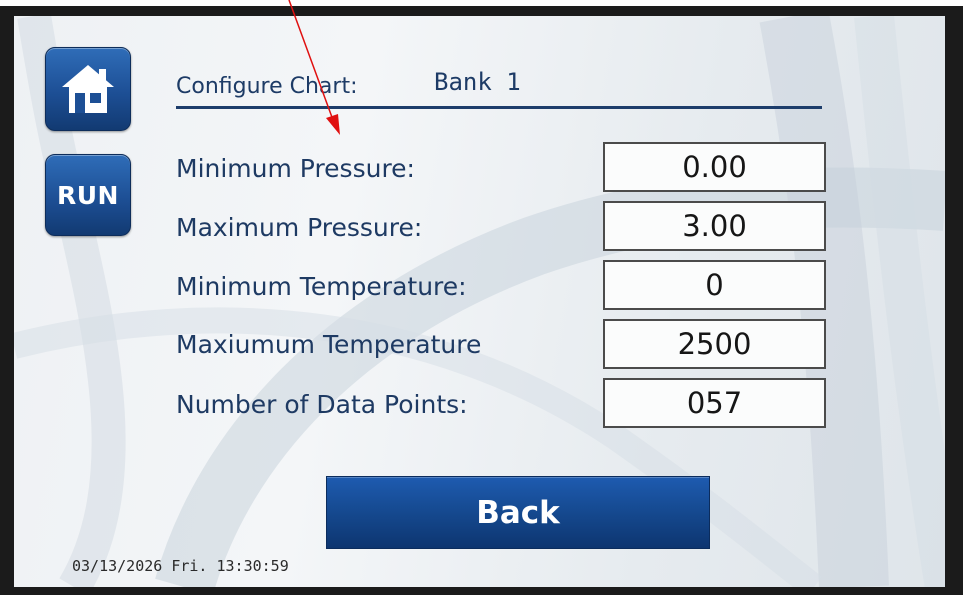 This screenshot has width=963, height=595. I want to click on bank-name: Bank 1, so click(477, 82).